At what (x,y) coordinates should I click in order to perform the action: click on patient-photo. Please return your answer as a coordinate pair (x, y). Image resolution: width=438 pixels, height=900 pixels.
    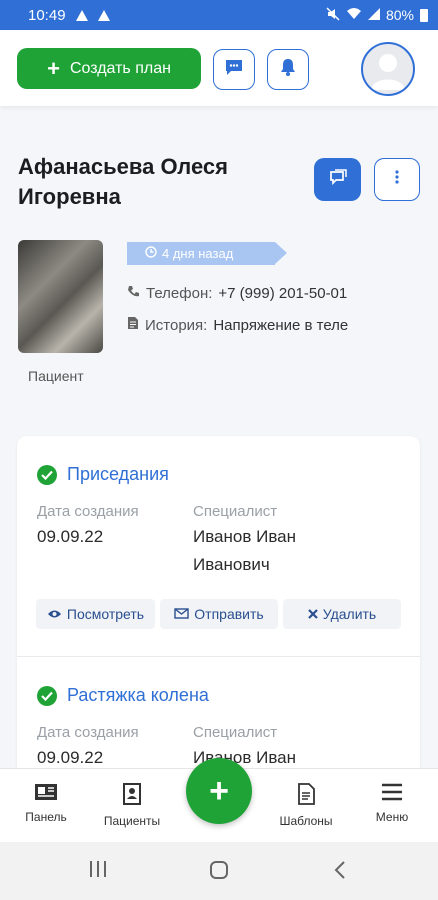
    Looking at the image, I should click on (60, 296).